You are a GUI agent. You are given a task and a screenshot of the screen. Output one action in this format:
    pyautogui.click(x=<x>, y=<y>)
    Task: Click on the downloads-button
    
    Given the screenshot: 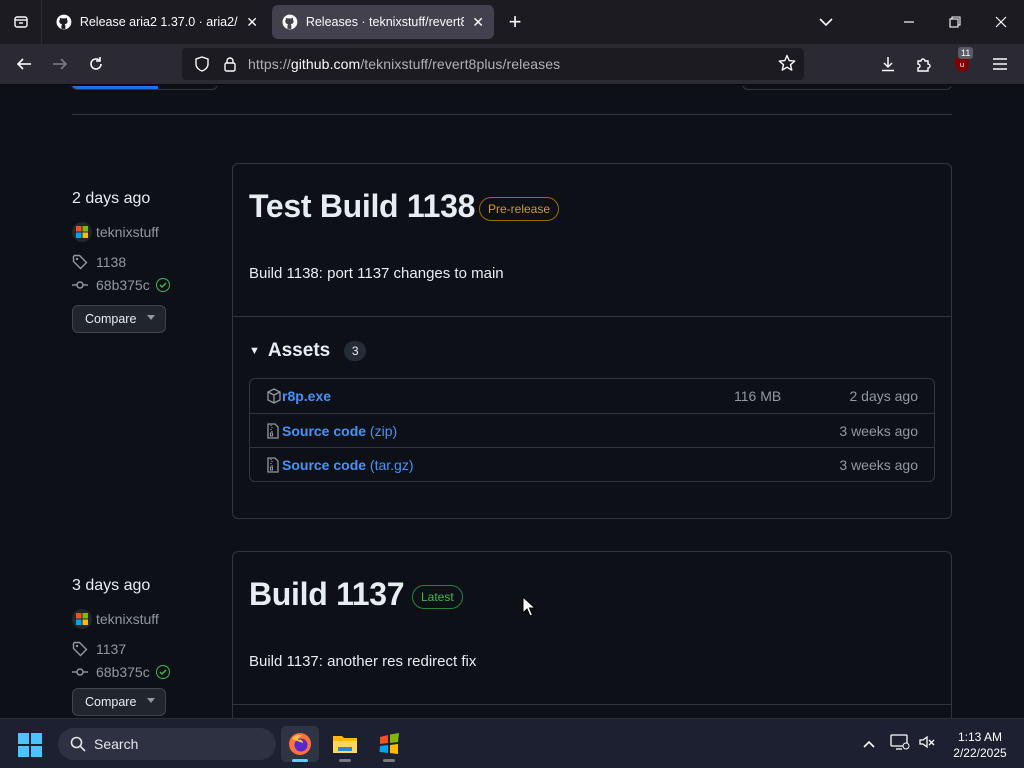 What is the action you would take?
    pyautogui.click(x=888, y=64)
    